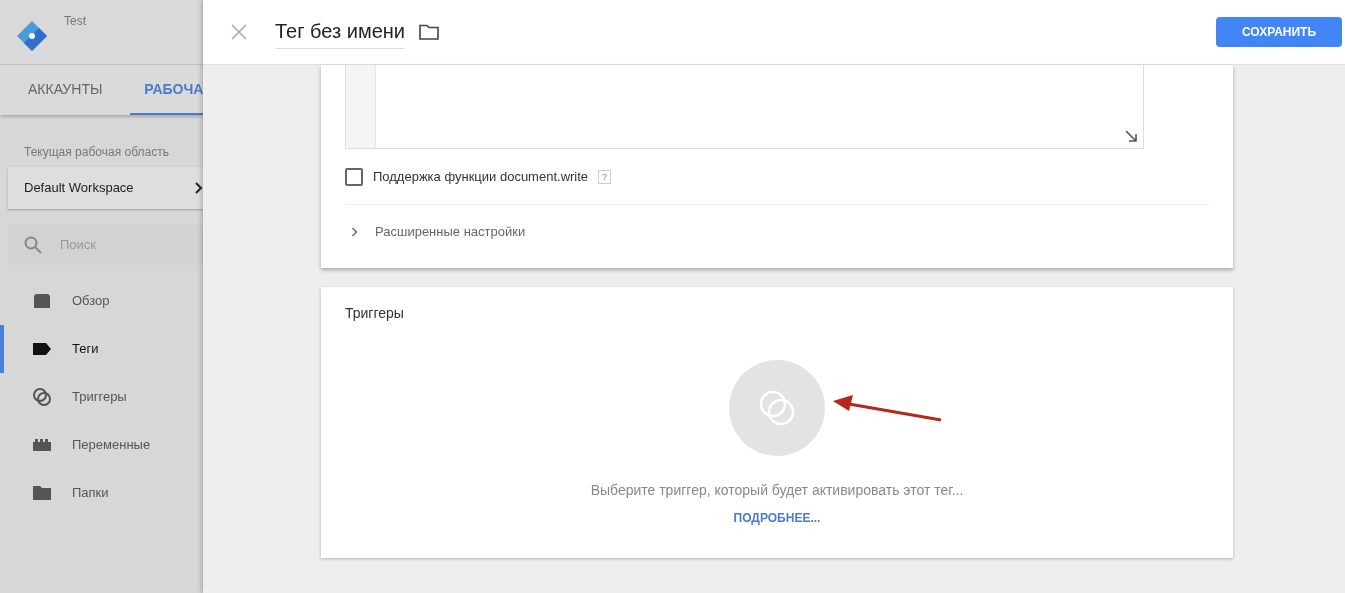  Describe the element at coordinates (75, 21) in the screenshot. I see `account-name: Test` at that location.